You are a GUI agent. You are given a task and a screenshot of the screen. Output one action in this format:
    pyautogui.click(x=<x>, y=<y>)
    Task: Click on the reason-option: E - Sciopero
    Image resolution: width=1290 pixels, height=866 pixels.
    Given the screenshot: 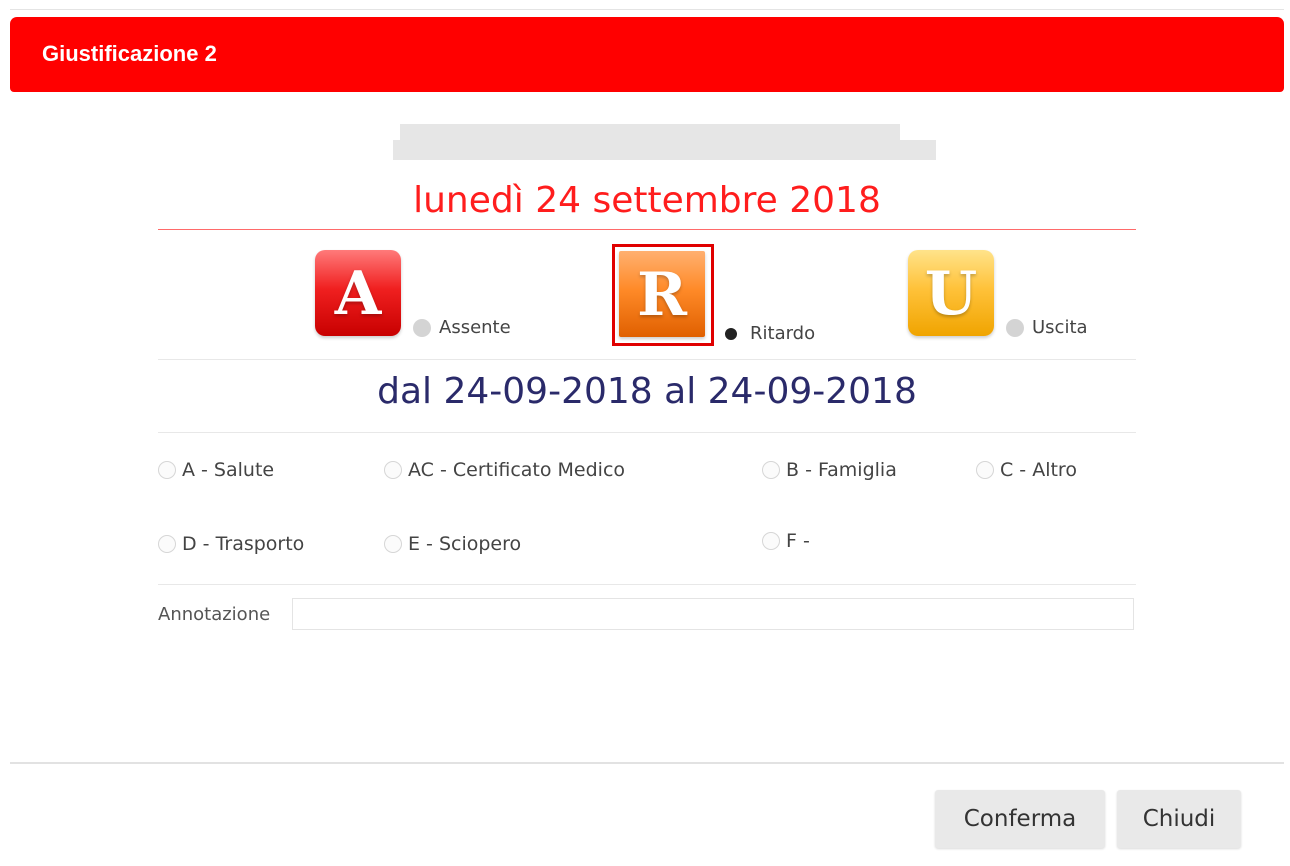 What is the action you would take?
    pyautogui.click(x=452, y=544)
    